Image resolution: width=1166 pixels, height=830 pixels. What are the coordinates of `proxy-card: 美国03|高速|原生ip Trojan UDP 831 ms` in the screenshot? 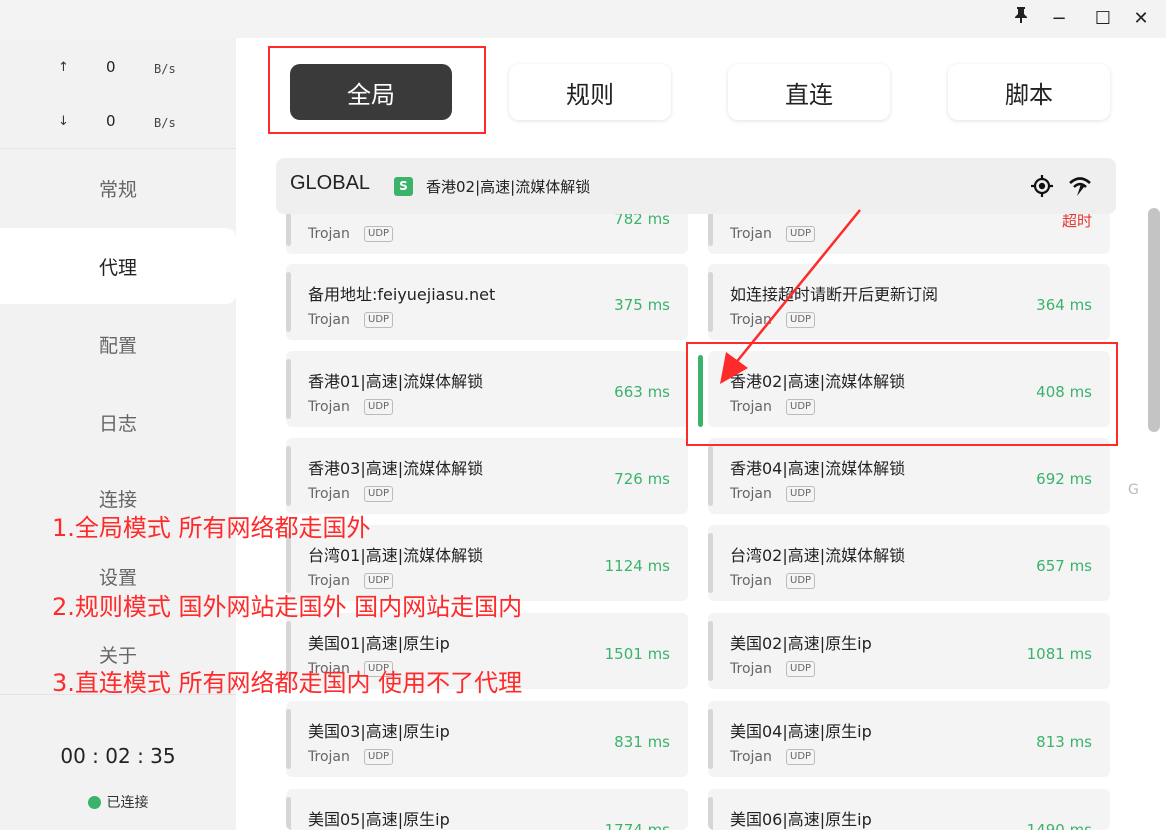 It's located at (487, 739).